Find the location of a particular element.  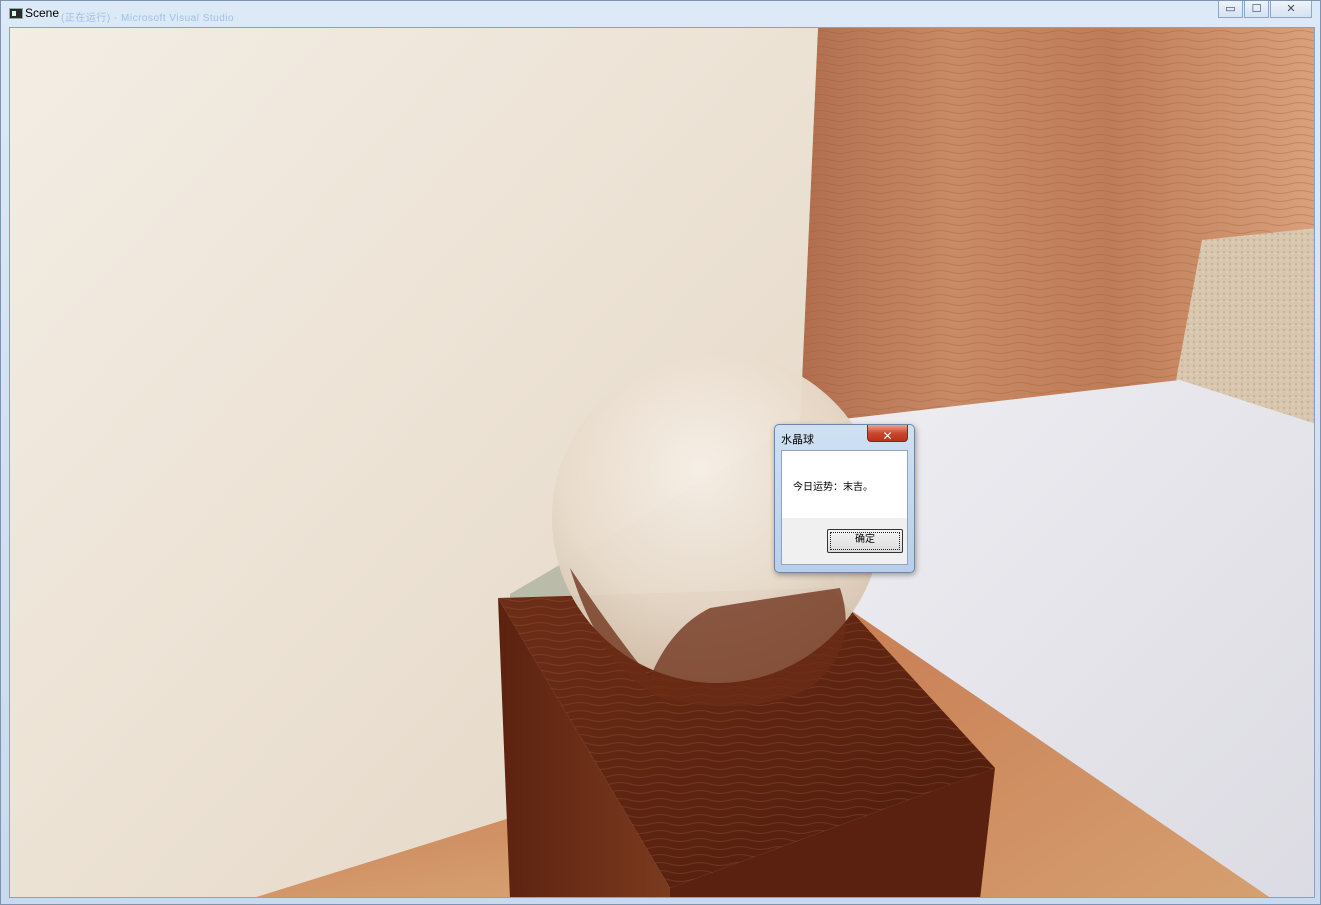

dialog-message: 今日运势：末吉。 is located at coordinates (833, 487).